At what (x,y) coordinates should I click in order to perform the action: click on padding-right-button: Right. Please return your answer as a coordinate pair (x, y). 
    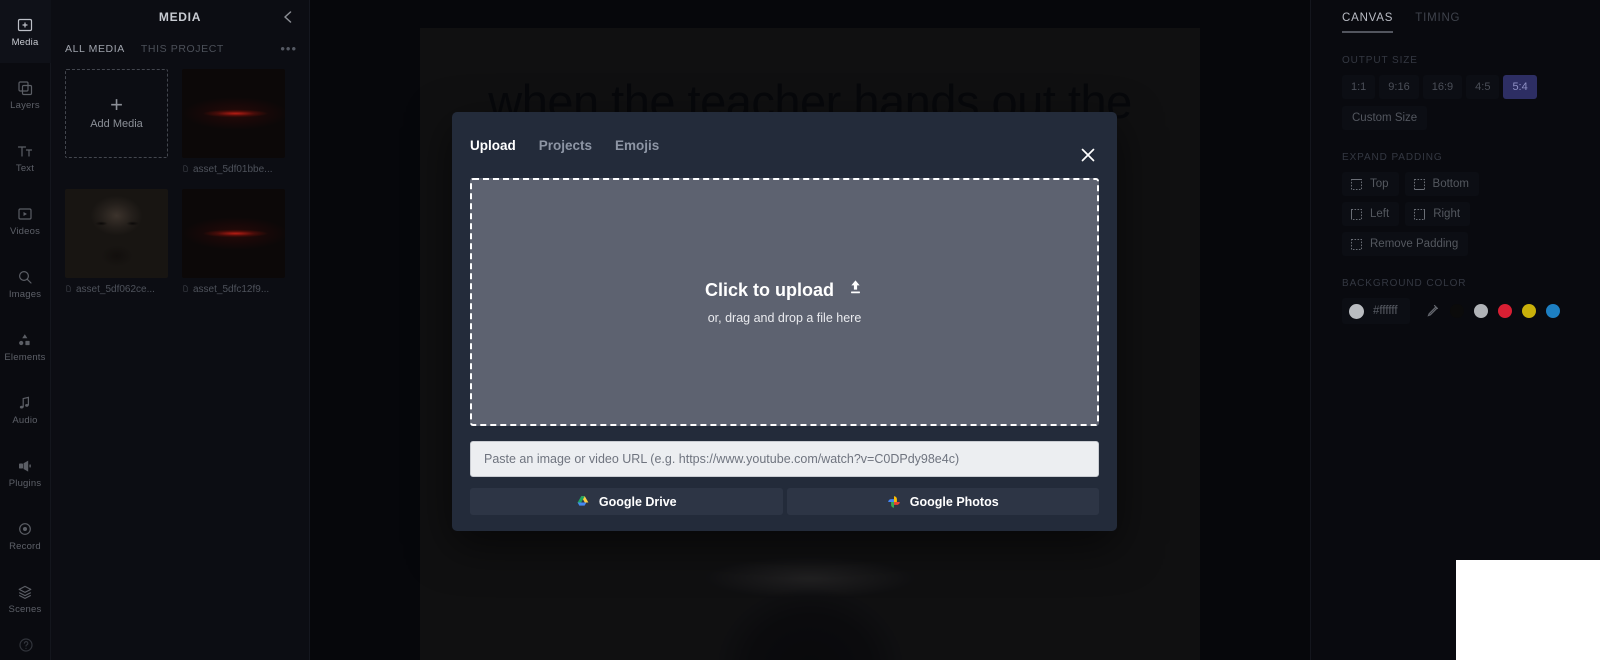
    Looking at the image, I should click on (1438, 214).